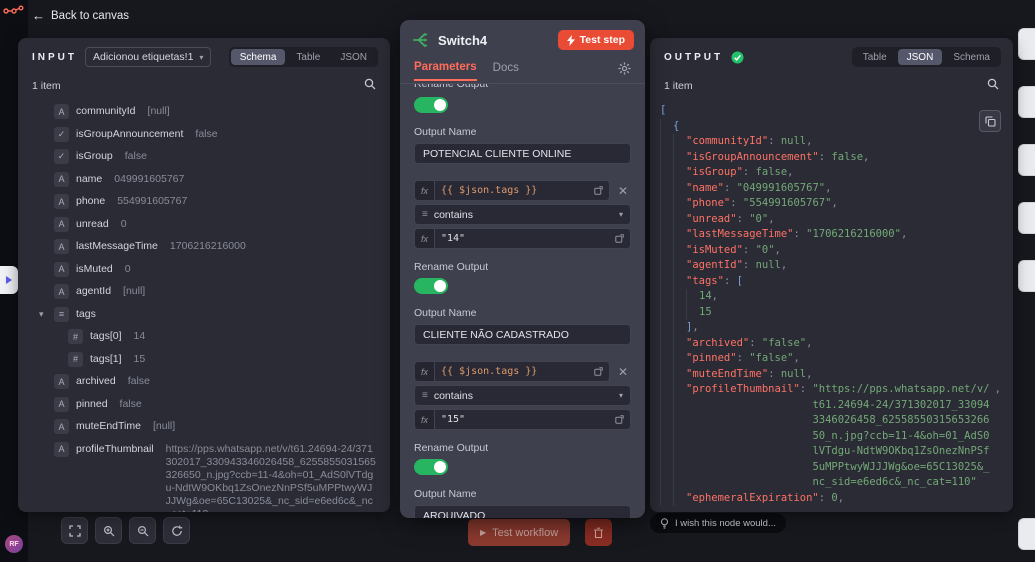  I want to click on schema-field-row: AisMuted 0, so click(215, 269).